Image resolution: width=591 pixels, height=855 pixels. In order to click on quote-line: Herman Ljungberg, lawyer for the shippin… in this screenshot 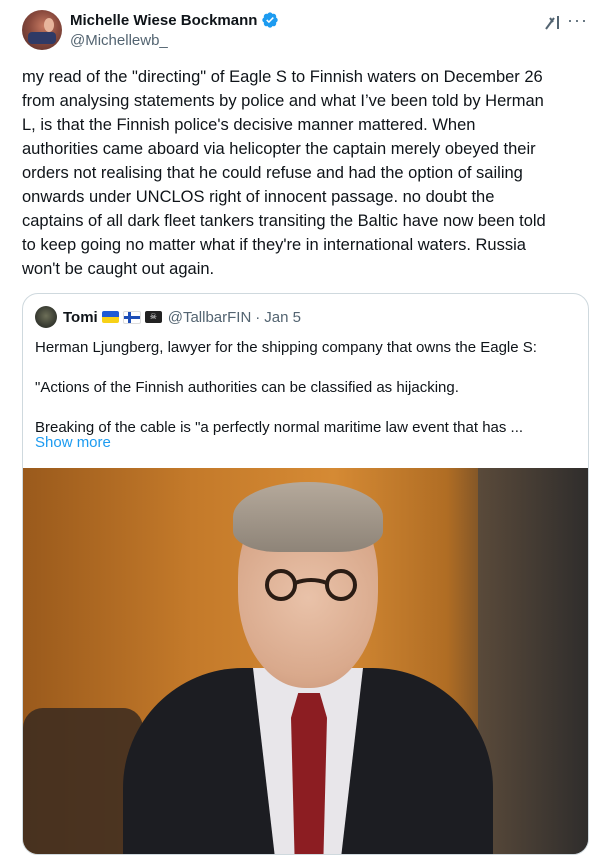, I will do `click(286, 347)`.